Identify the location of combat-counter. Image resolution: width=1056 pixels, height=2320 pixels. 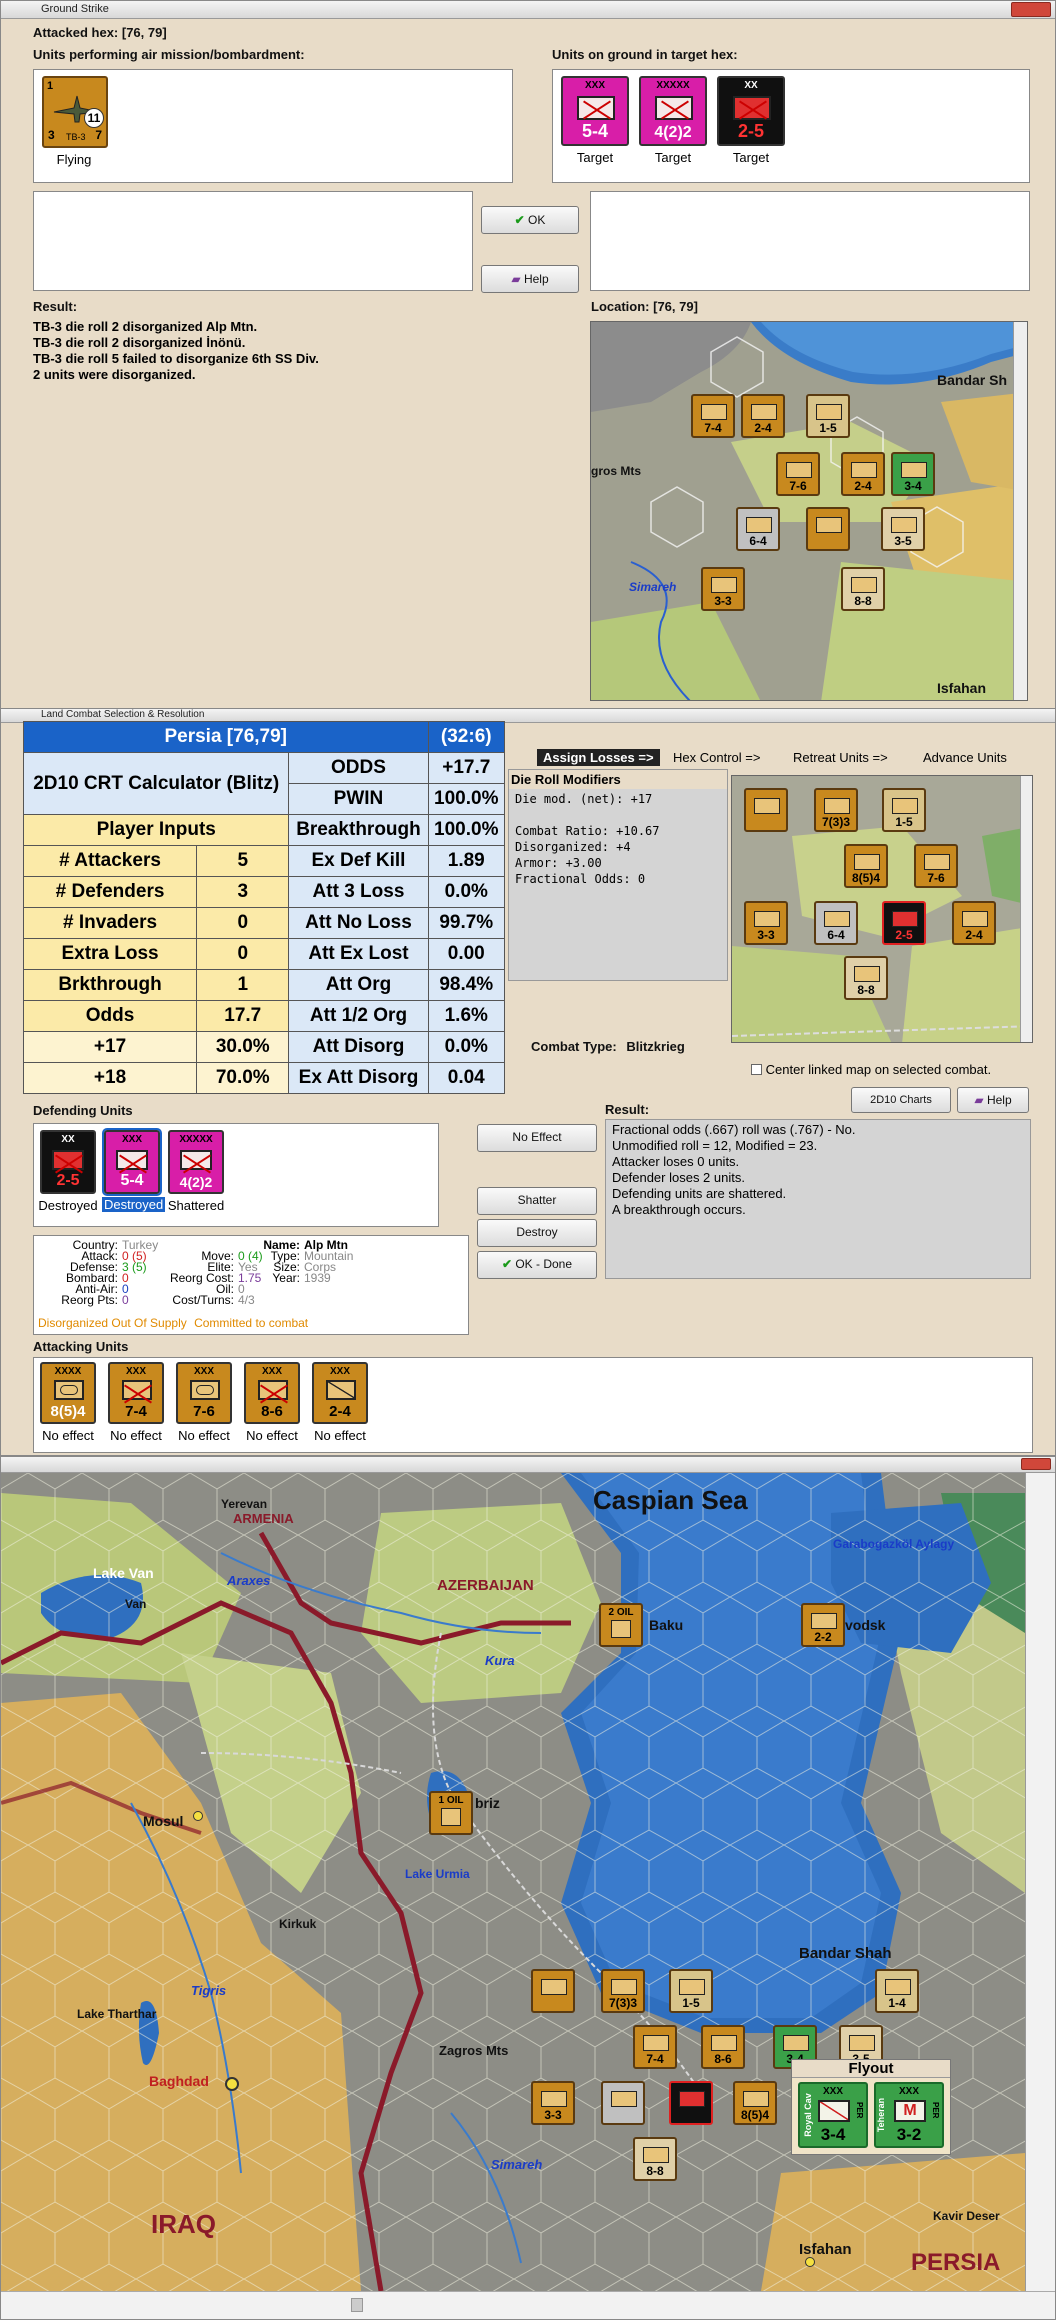
(766, 810).